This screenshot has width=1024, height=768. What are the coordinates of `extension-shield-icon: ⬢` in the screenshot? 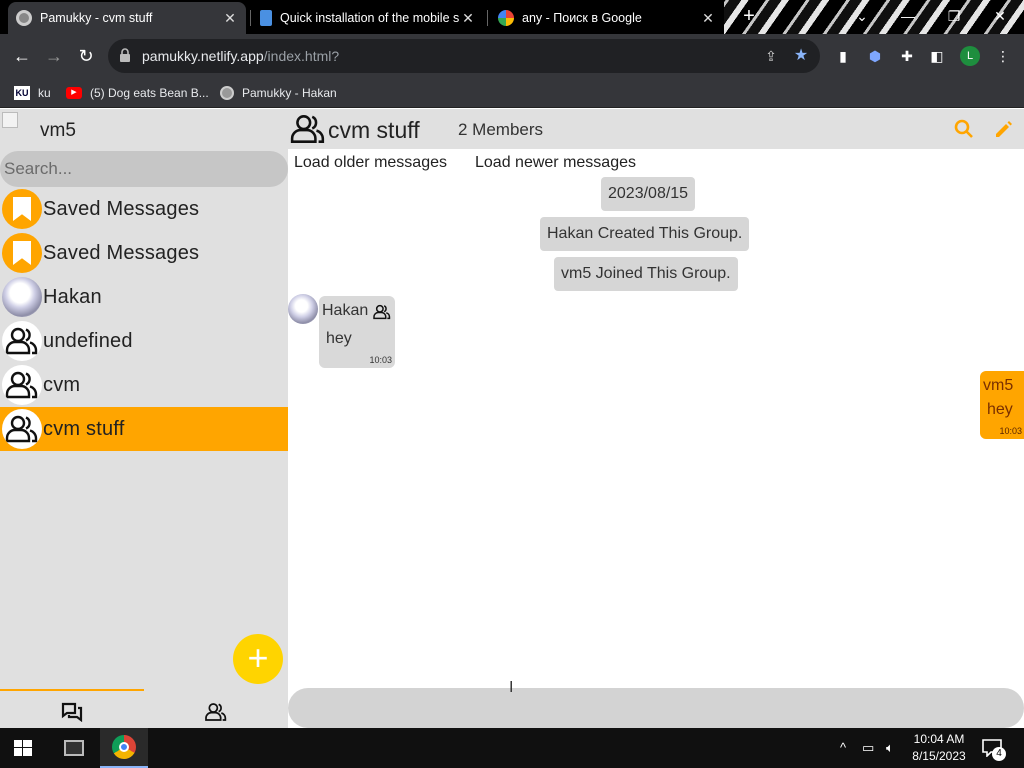 It's located at (875, 56).